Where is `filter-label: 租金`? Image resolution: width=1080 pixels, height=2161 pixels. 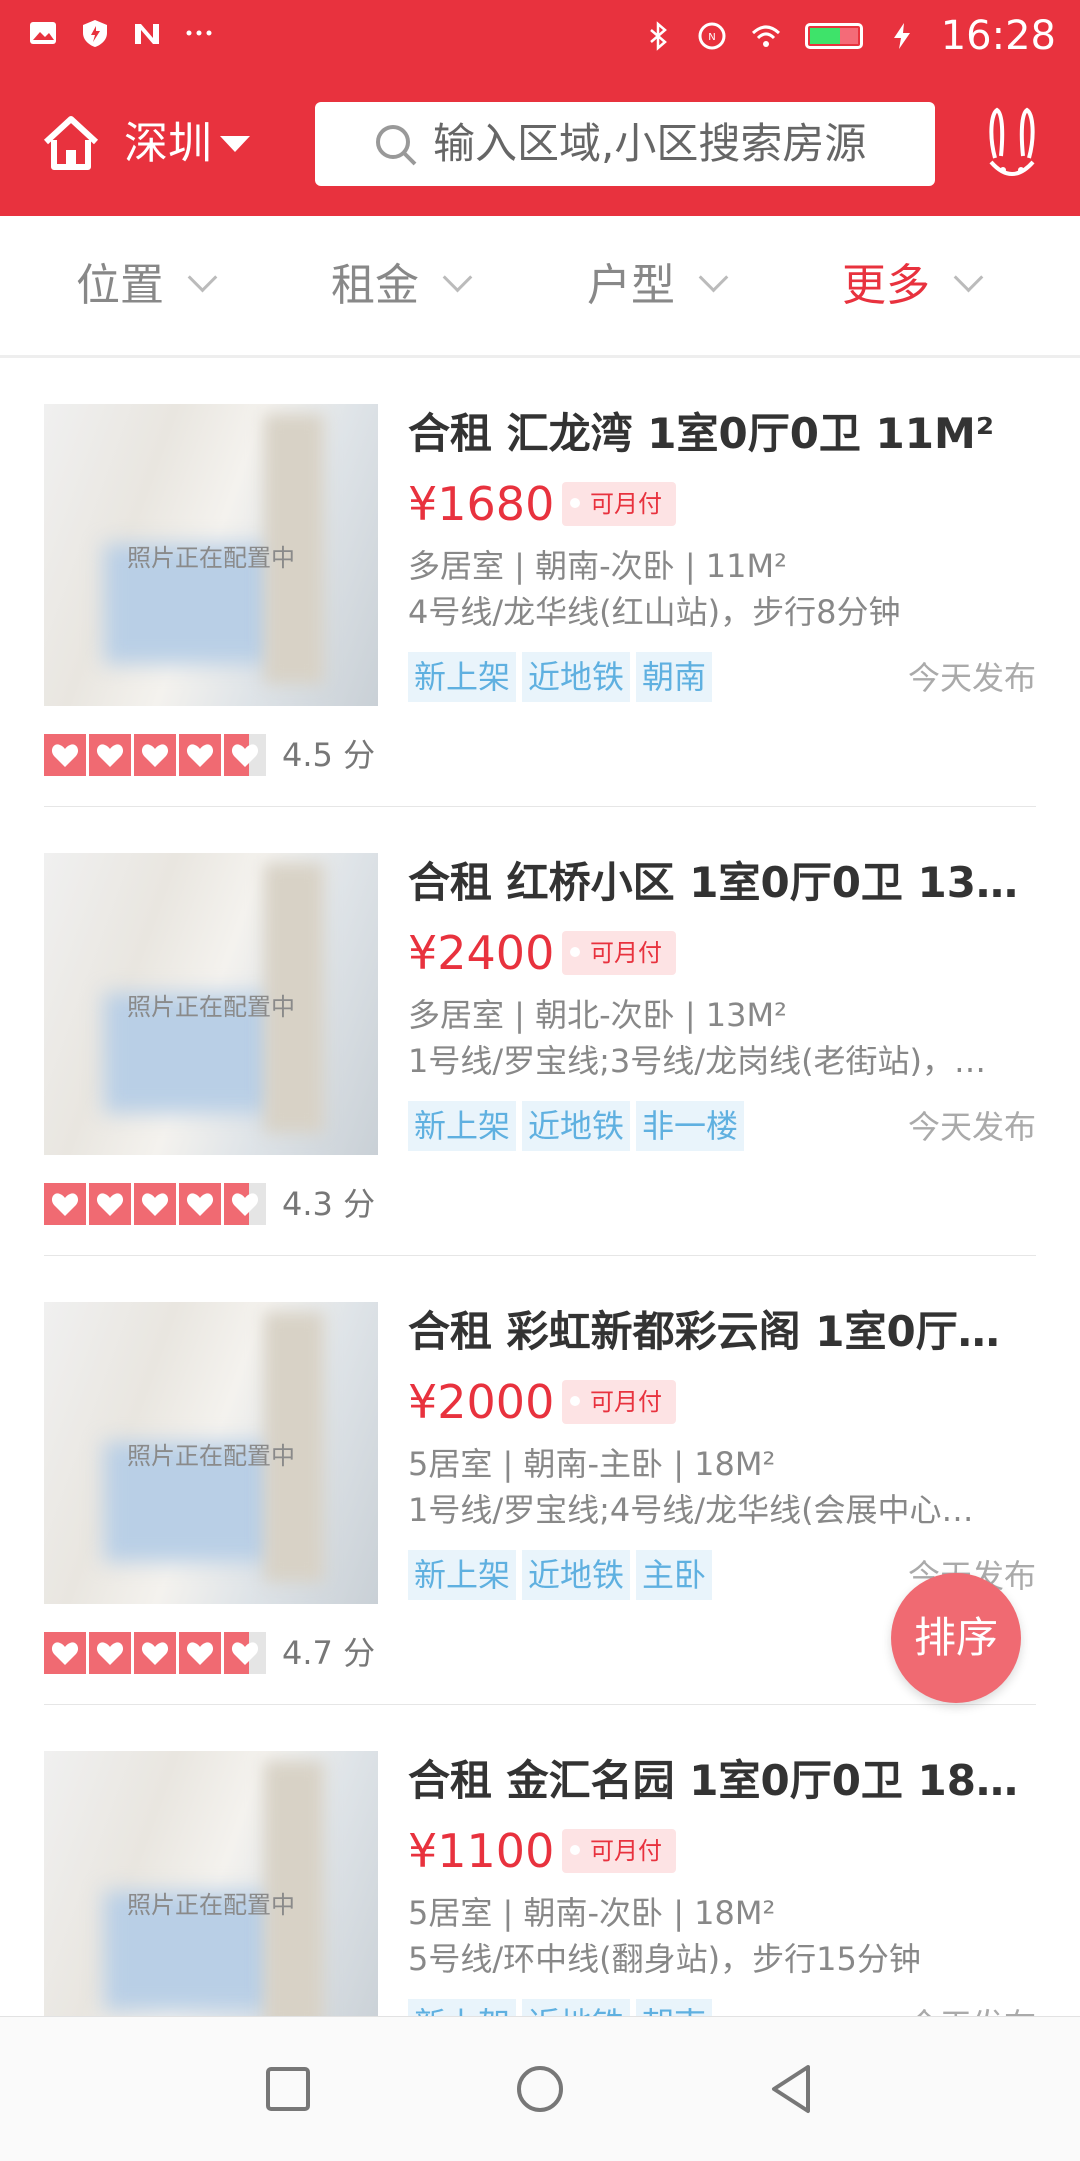 filter-label: 租金 is located at coordinates (375, 285).